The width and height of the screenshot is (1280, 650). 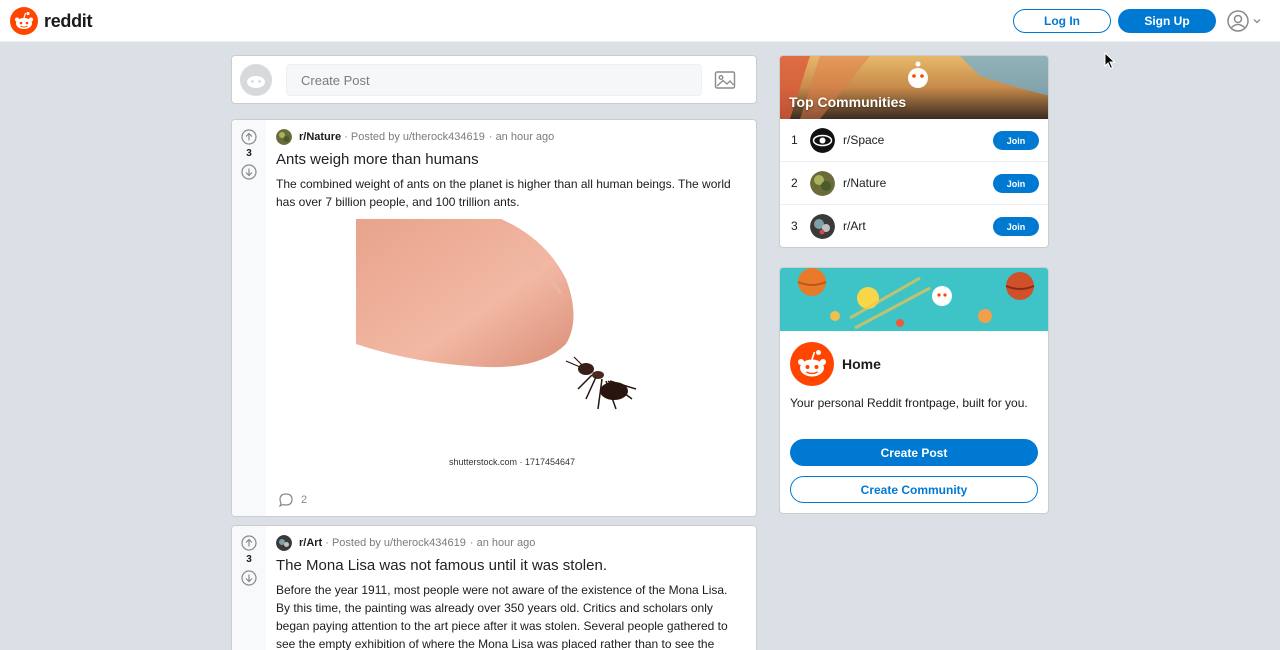 I want to click on home-snoo-icon, so click(x=812, y=364).